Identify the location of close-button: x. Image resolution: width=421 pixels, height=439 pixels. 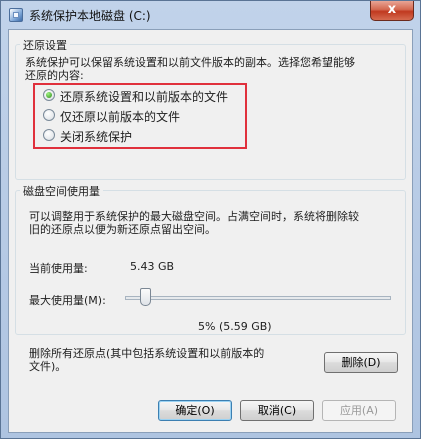
(392, 11).